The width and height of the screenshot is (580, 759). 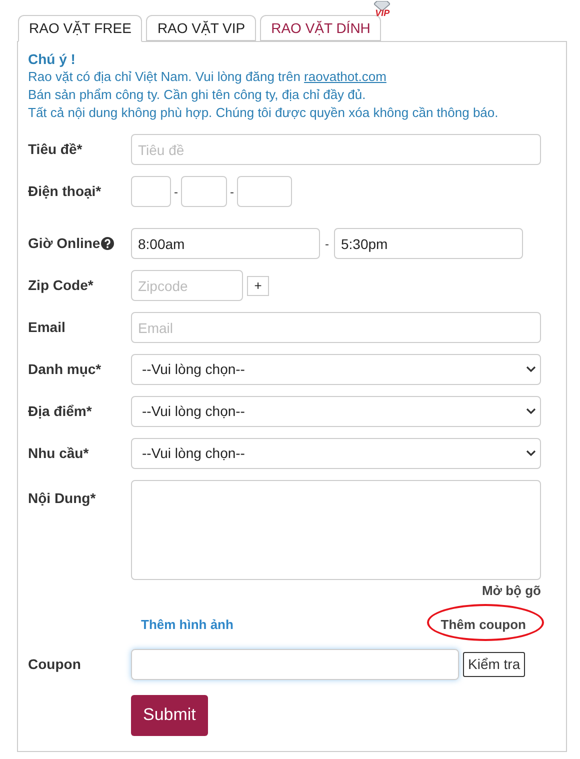 I want to click on field-label: Giờ Online, so click(x=64, y=243).